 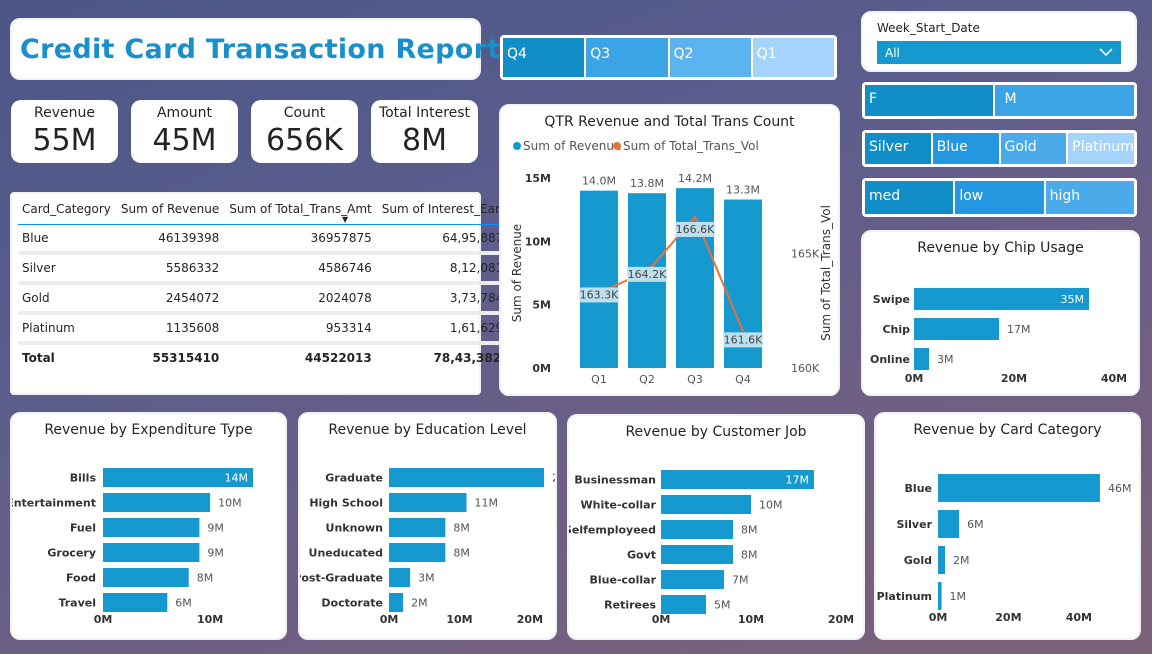 What do you see at coordinates (171, 329) in the screenshot?
I see `table-cell: 1135608` at bounding box center [171, 329].